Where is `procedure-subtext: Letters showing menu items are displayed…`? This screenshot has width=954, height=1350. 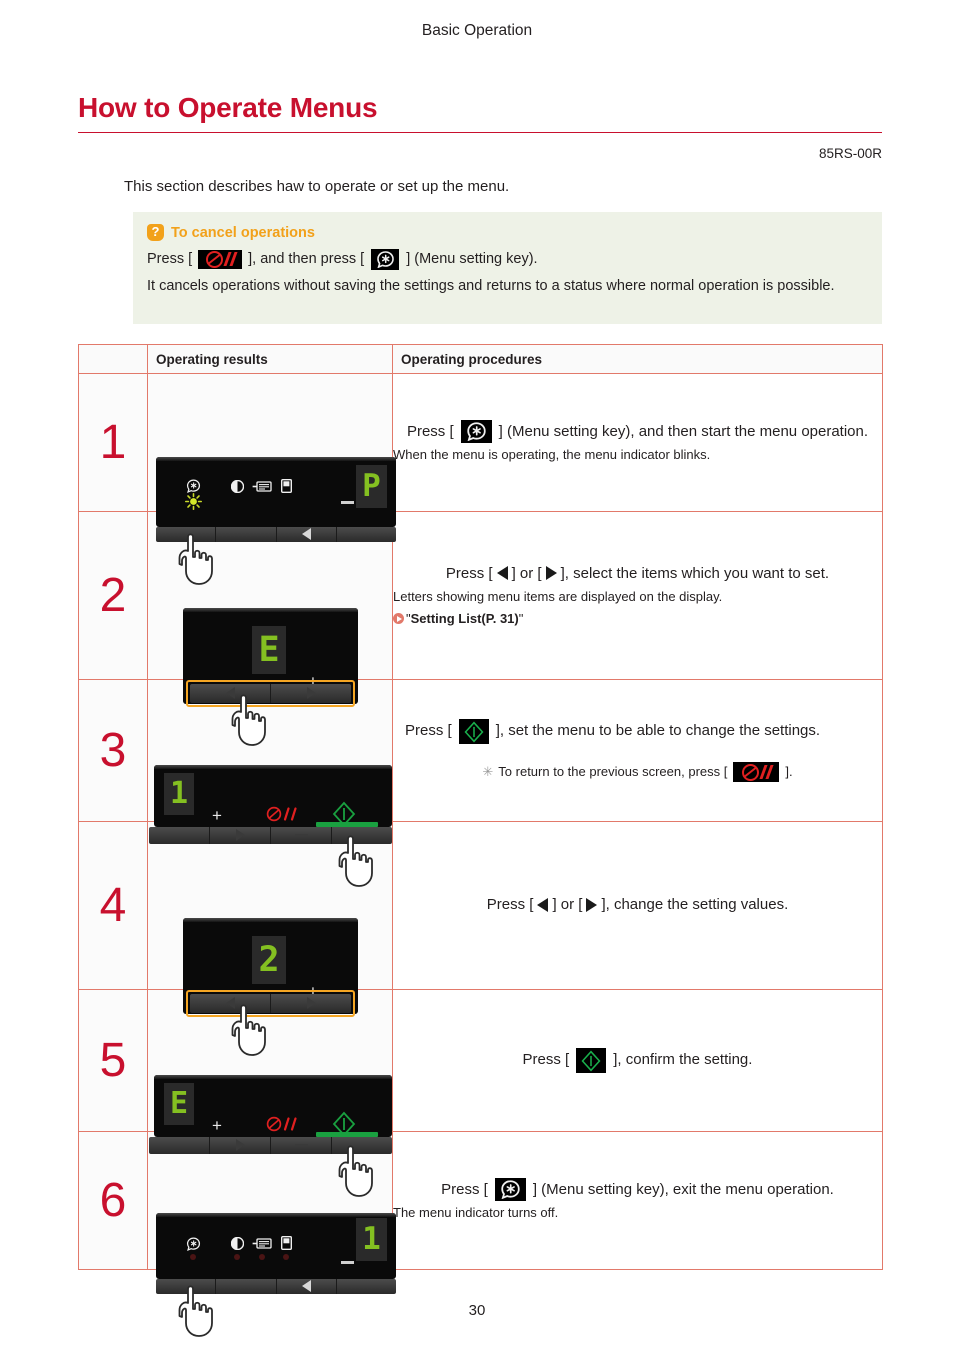 procedure-subtext: Letters showing menu items are displayed… is located at coordinates (558, 597).